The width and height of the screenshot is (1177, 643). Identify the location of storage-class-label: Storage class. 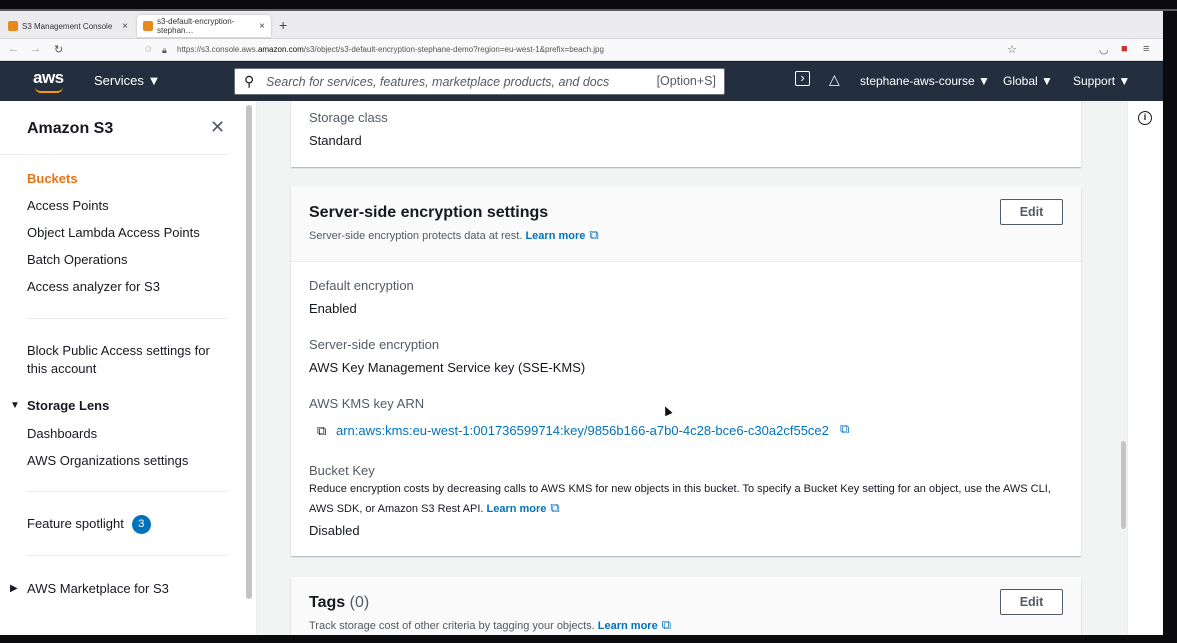
(348, 117).